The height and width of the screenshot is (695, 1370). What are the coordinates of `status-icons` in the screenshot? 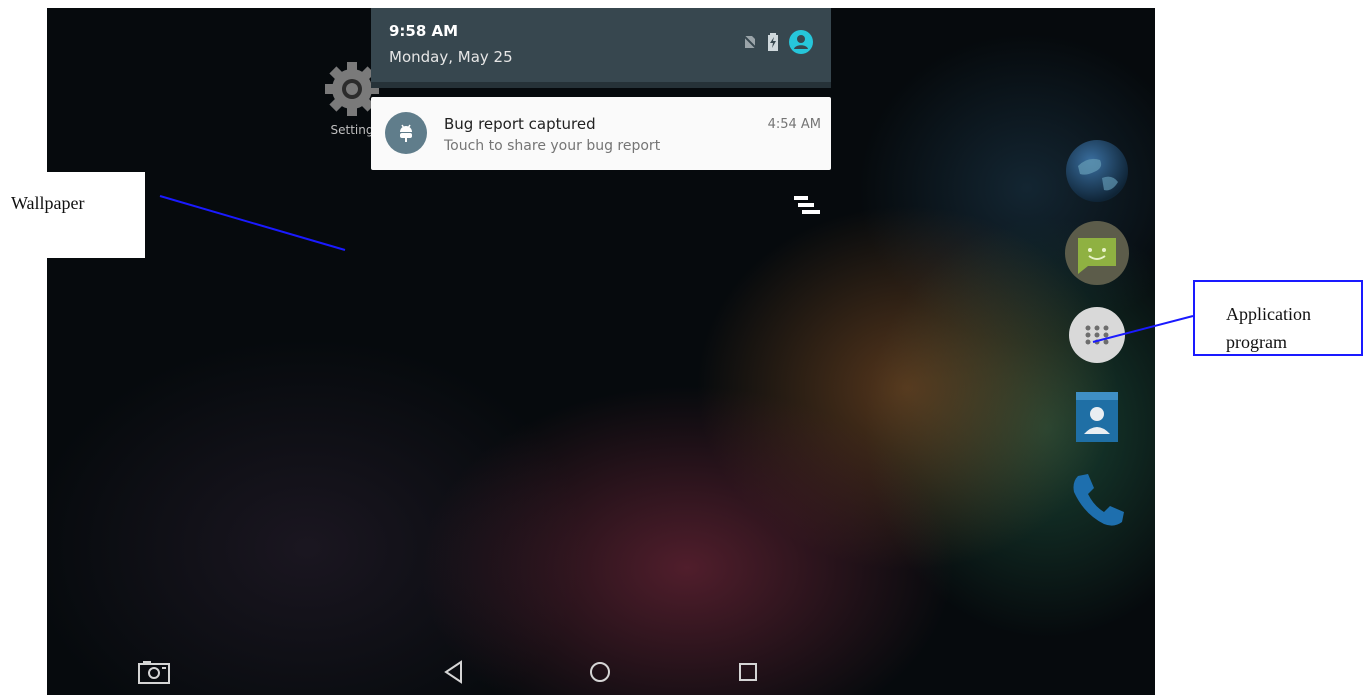 It's located at (778, 42).